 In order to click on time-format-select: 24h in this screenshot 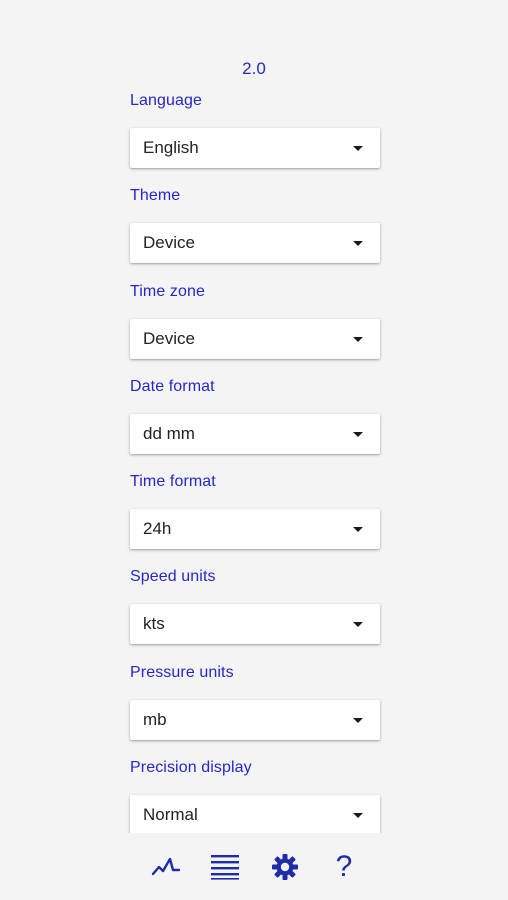, I will do `click(255, 529)`.